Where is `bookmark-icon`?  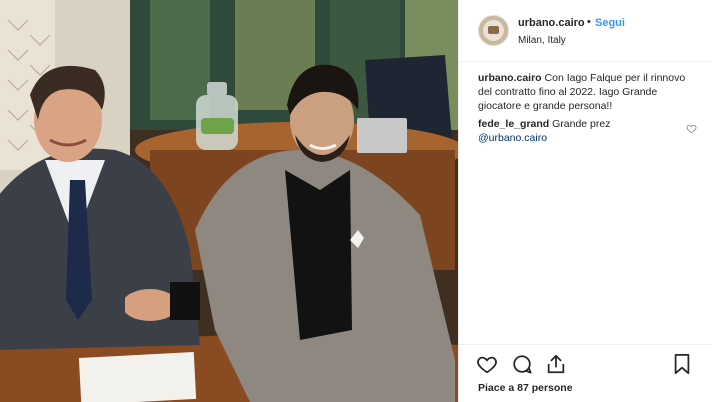 bookmark-icon is located at coordinates (682, 364).